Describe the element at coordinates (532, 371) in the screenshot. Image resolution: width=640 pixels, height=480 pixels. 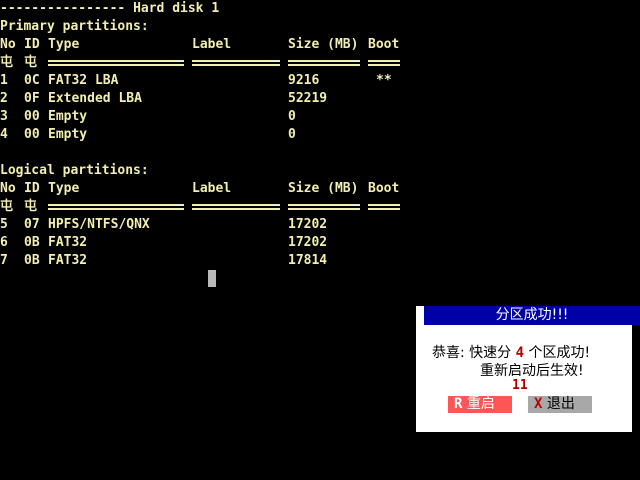
I see `dialog-restart-note: 重新启动后生效!` at that location.